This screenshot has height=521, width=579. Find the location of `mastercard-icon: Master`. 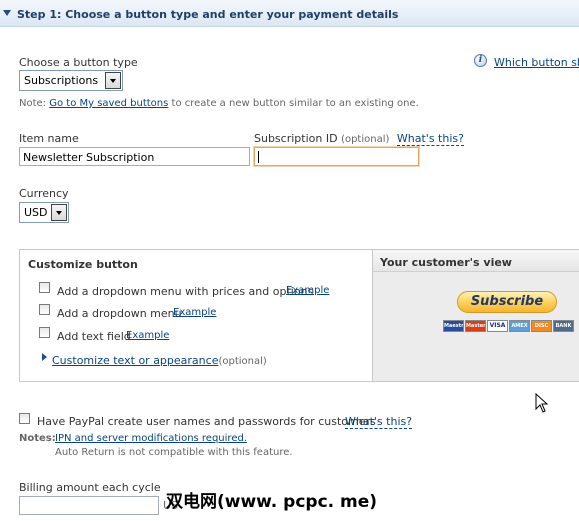

mastercard-icon: Master is located at coordinates (475, 326).